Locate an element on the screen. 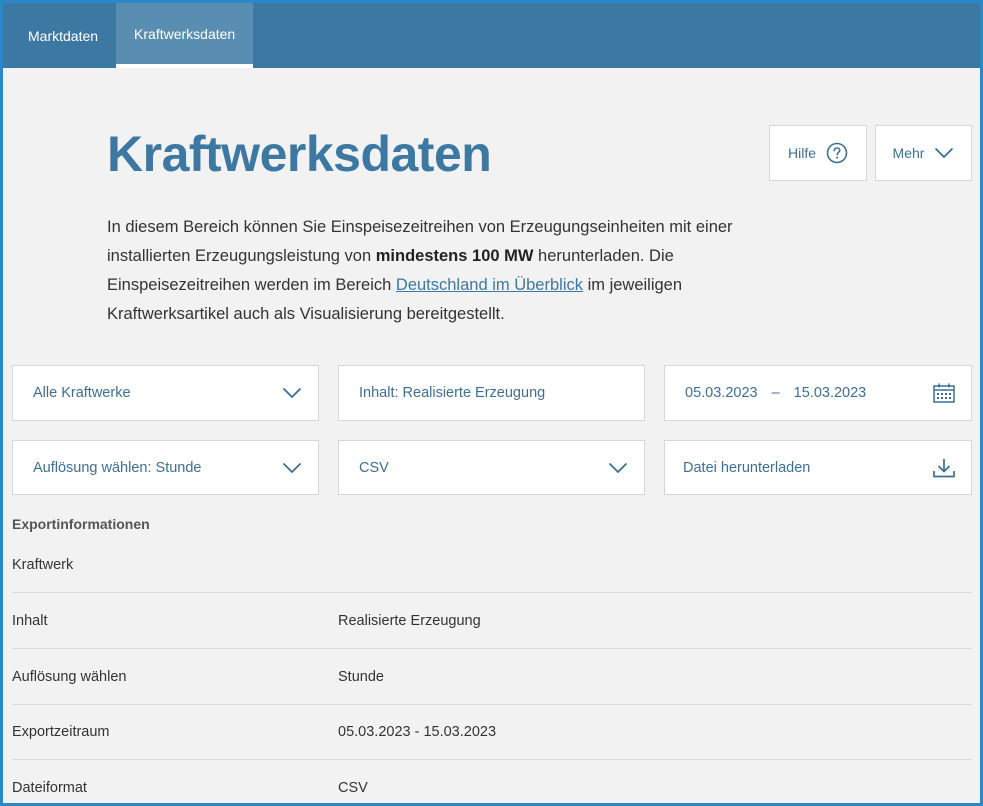 Image resolution: width=983 pixels, height=806 pixels. export-row-value: 05.03.2023 - 15.03.2023 is located at coordinates (417, 731).